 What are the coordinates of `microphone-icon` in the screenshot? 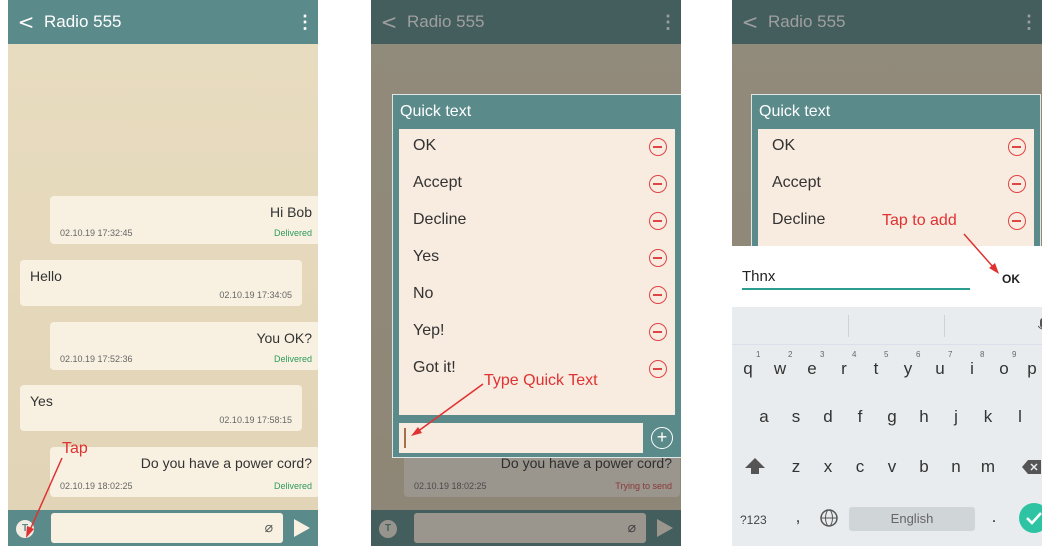 It's located at (1040, 326).